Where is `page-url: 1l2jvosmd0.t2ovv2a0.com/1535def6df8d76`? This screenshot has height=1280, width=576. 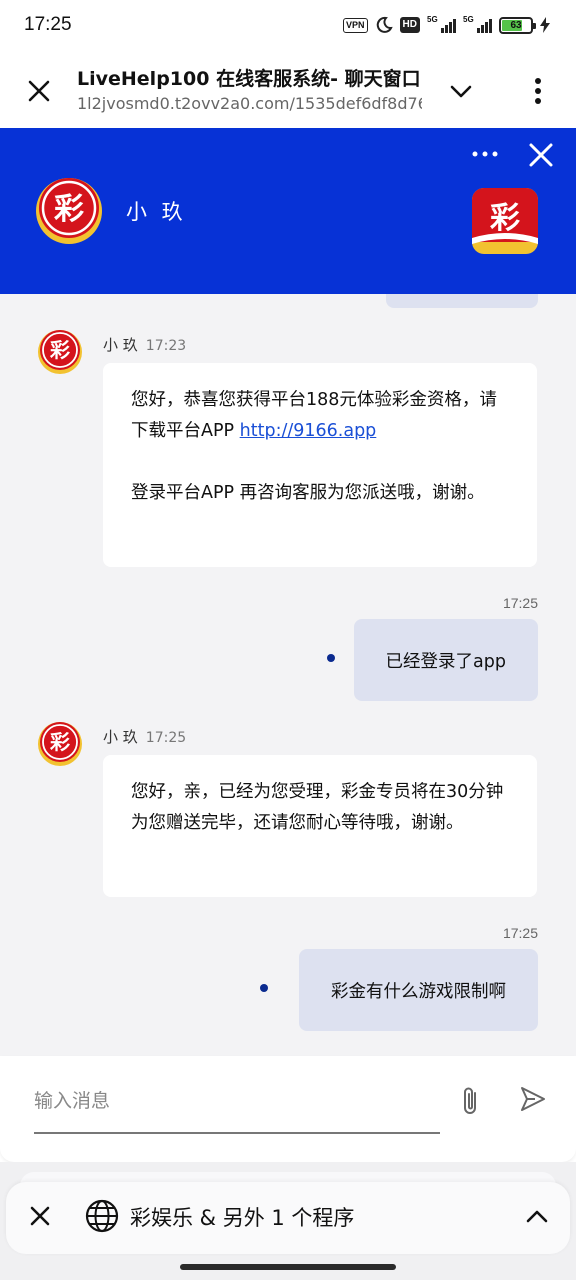
page-url: 1l2jvosmd0.t2ovv2a0.com/1535def6df8d76 is located at coordinates (249, 103).